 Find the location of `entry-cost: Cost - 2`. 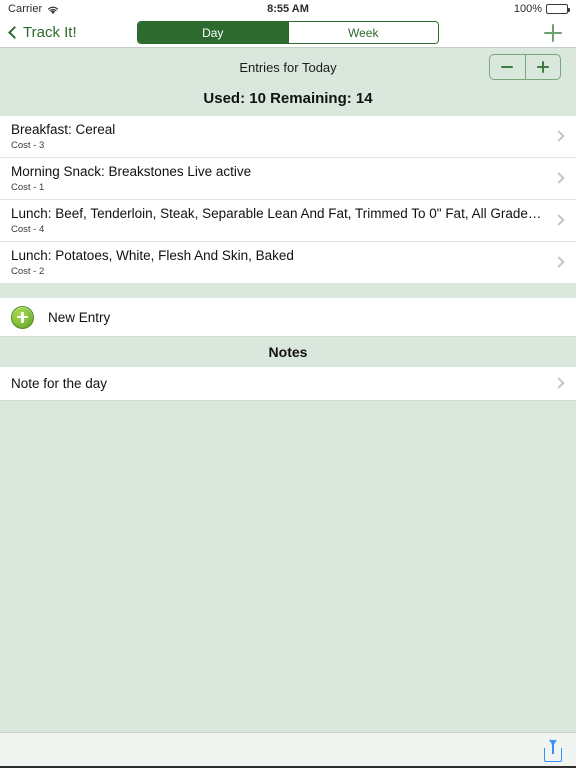

entry-cost: Cost - 2 is located at coordinates (28, 271).